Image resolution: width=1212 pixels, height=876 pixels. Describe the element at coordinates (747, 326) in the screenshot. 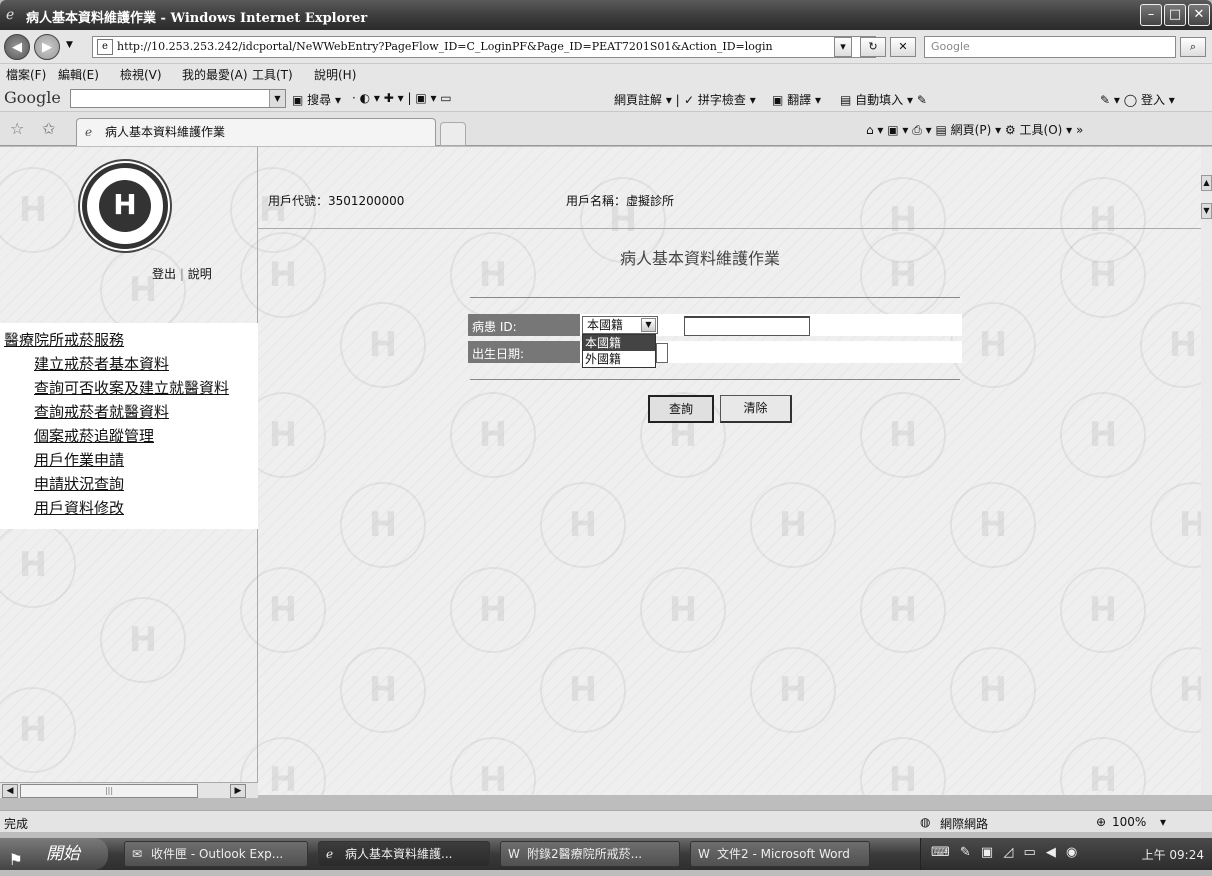

I see `patient-id-input` at that location.